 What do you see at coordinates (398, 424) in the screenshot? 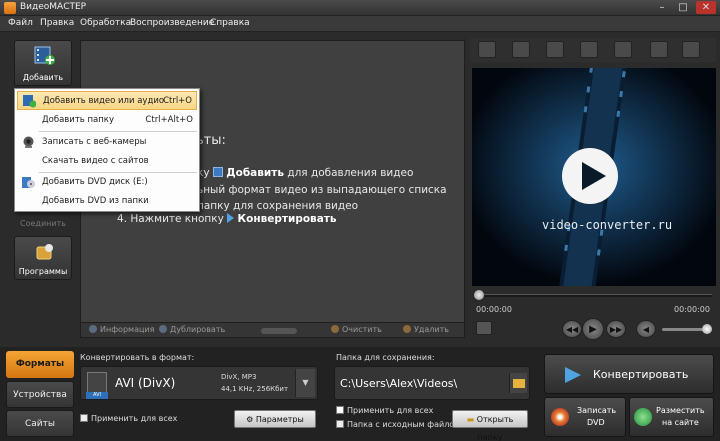
I see `source-folder-checkbox: Папка с исходным файлом` at bounding box center [398, 424].